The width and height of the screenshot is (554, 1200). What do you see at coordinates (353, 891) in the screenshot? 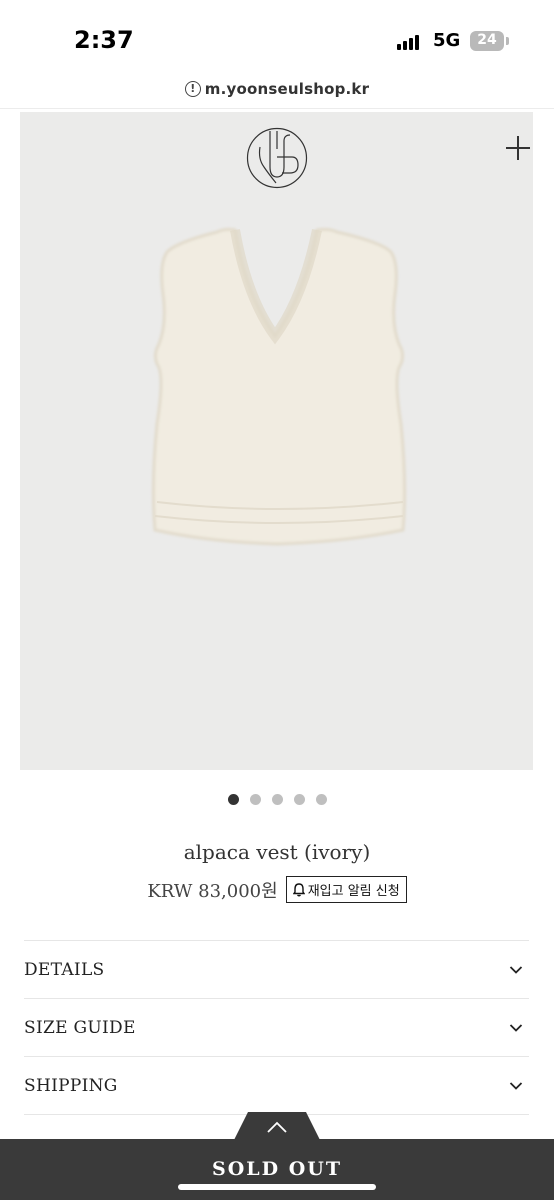
I see `restock-alert-label: 재입고 알림 신청` at bounding box center [353, 891].